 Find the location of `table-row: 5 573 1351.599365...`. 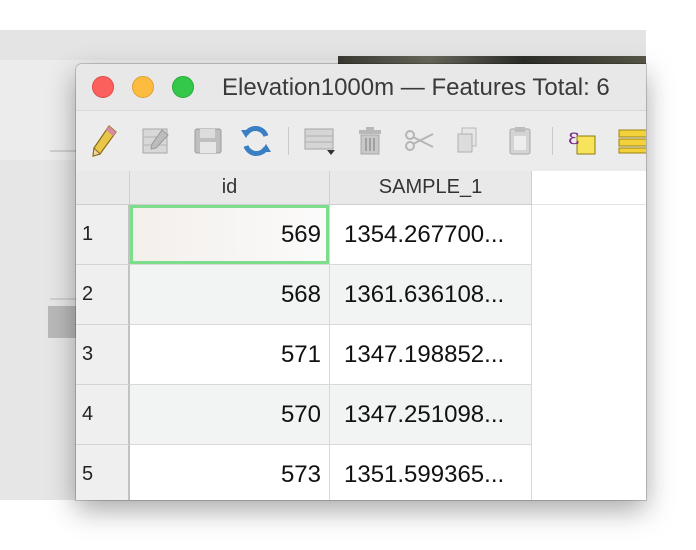

table-row: 5 573 1351.599365... is located at coordinates (304, 472).